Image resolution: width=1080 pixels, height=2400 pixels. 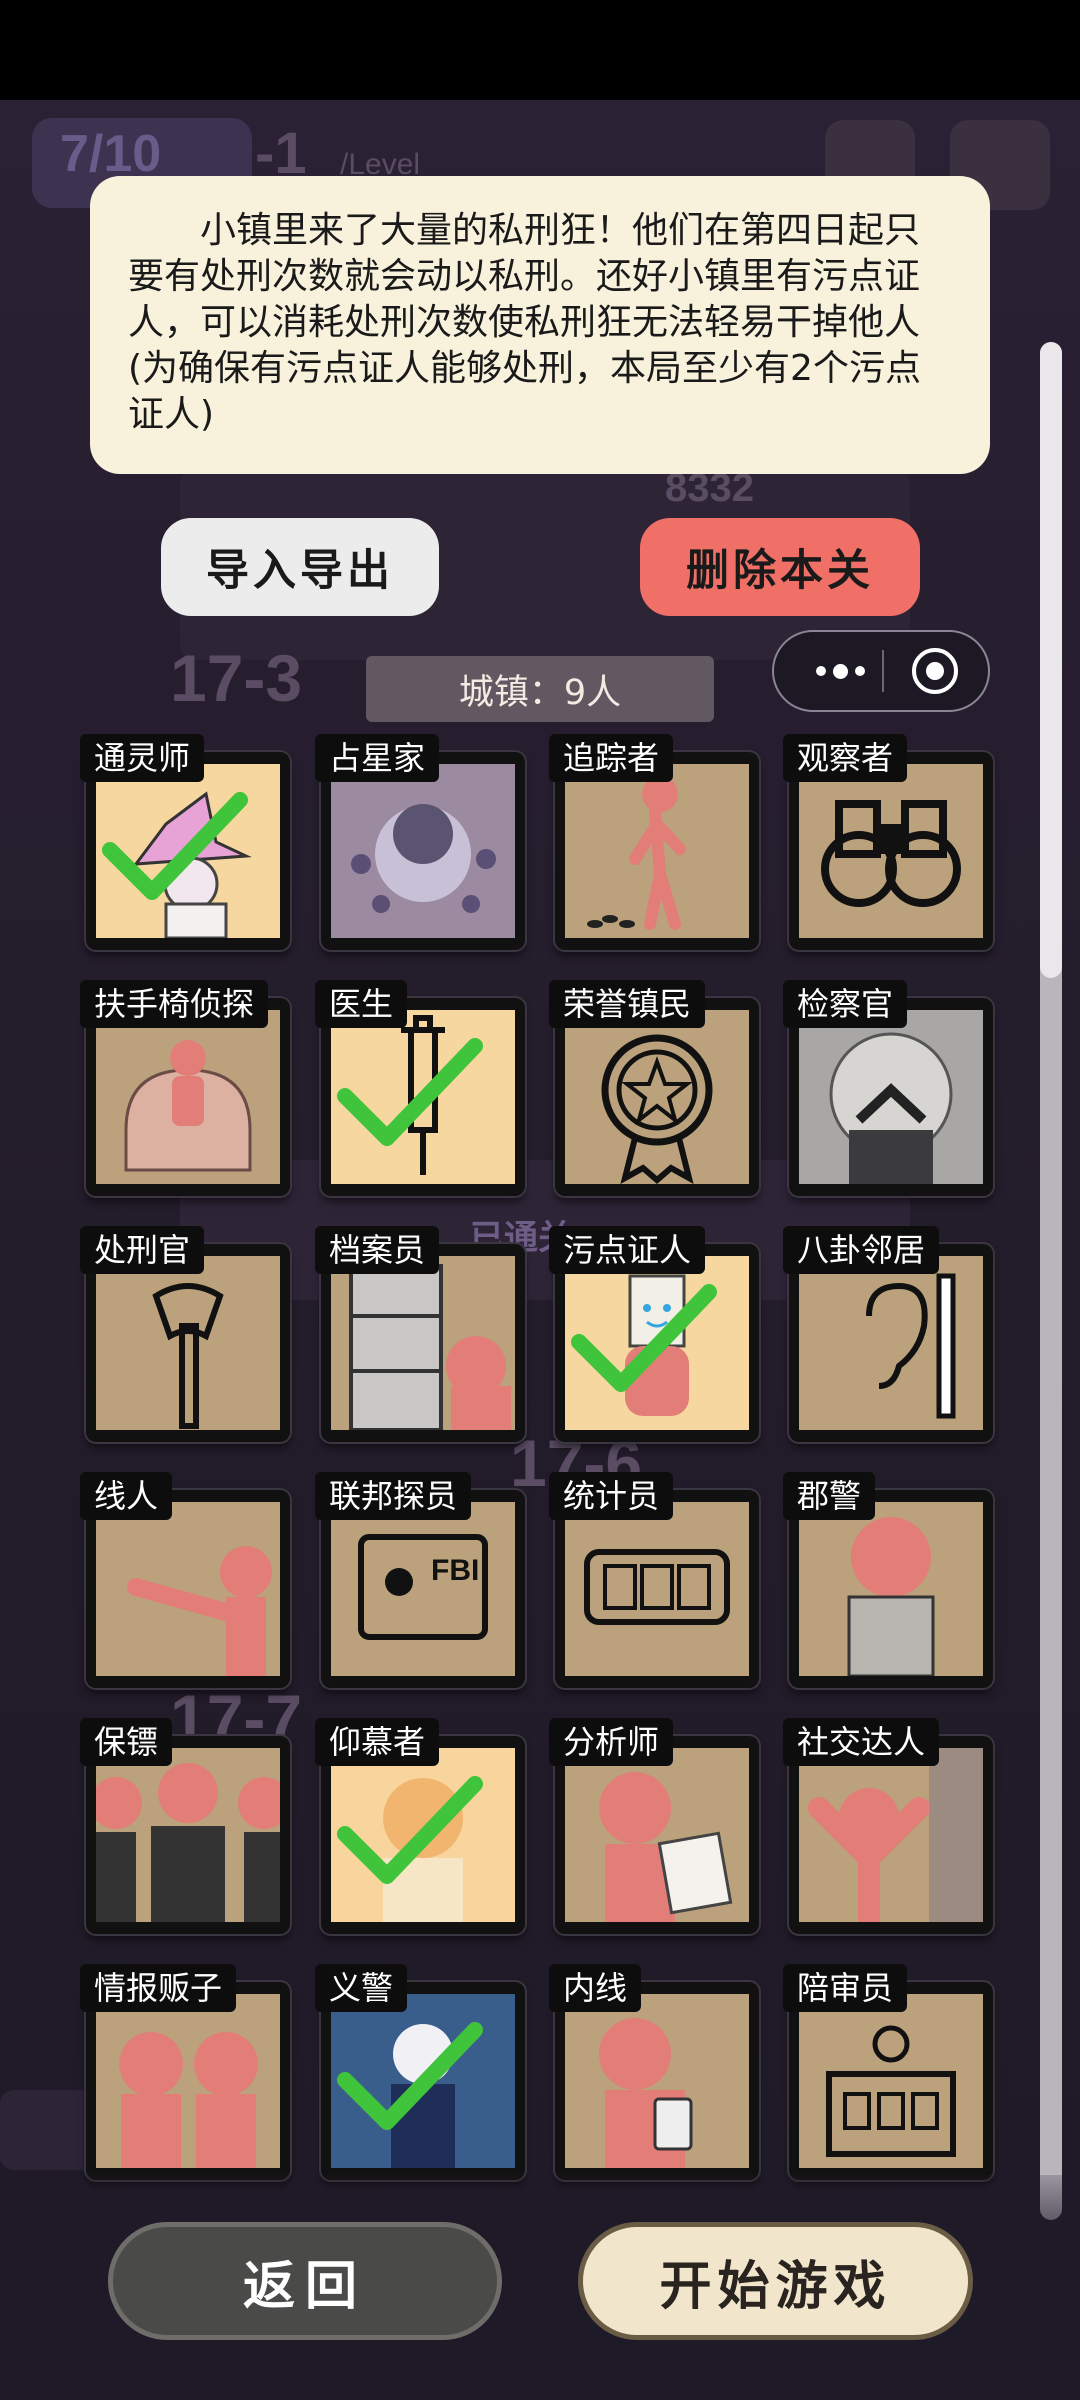 What do you see at coordinates (158, 1988) in the screenshot?
I see `role-name-label: 情报贩子` at bounding box center [158, 1988].